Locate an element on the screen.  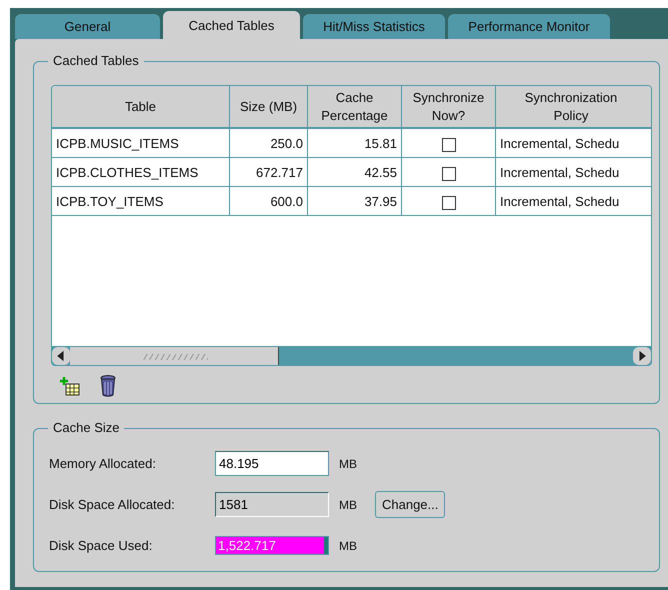
tab: Cached Tables is located at coordinates (231, 25).